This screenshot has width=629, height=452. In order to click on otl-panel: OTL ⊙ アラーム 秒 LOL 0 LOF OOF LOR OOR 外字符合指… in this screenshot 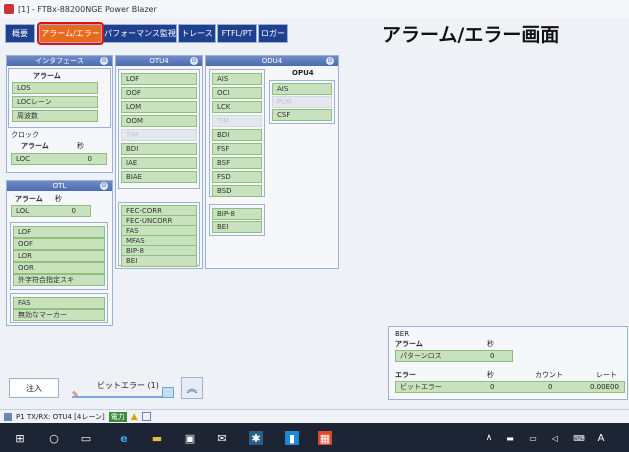, I will do `click(59, 253)`.